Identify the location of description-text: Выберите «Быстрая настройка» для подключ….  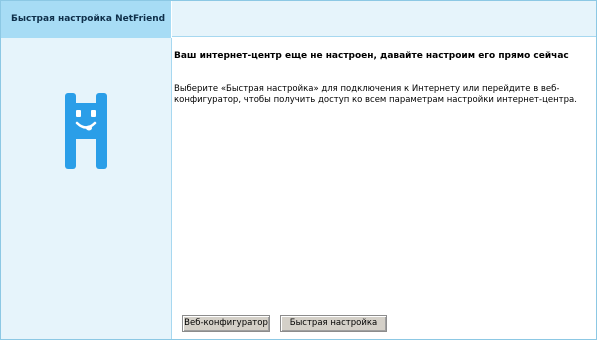
(375, 94).